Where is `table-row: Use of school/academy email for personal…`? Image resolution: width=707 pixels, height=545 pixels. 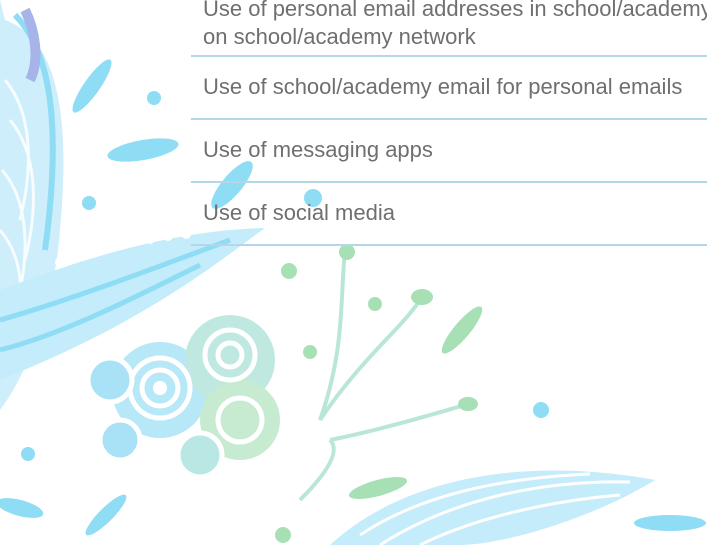 table-row: Use of school/academy email for personal… is located at coordinates (449, 88).